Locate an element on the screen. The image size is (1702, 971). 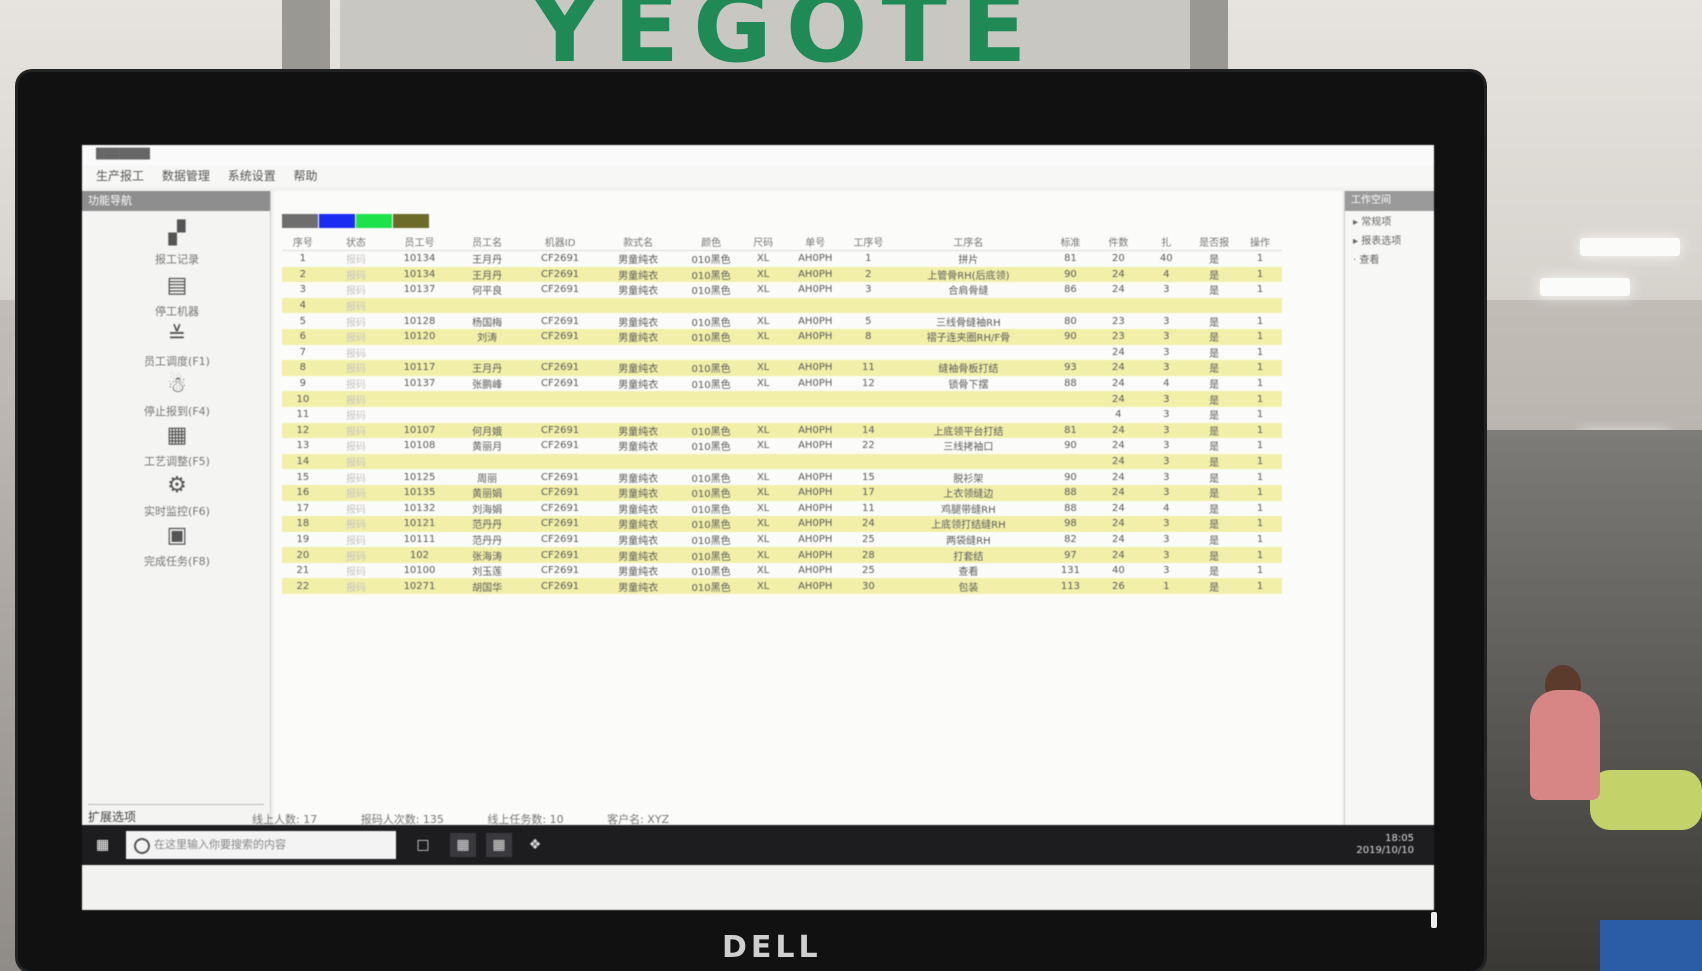
column-header: 单号 is located at coordinates (815, 242).